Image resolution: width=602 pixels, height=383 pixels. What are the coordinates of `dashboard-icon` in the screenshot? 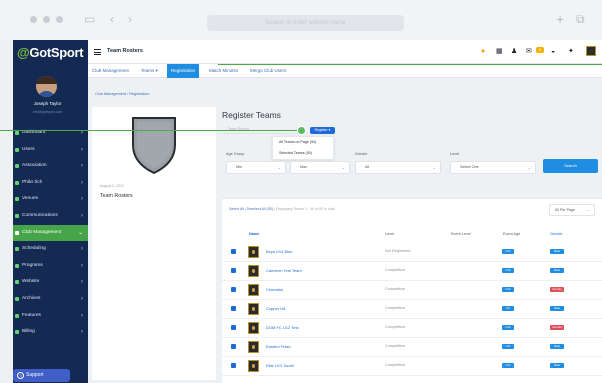 It's located at (17, 133).